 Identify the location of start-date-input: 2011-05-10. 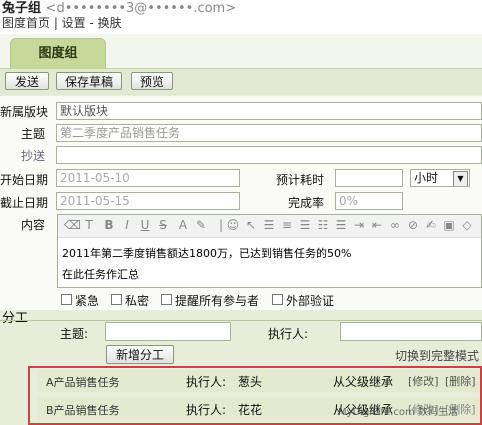
(148, 178).